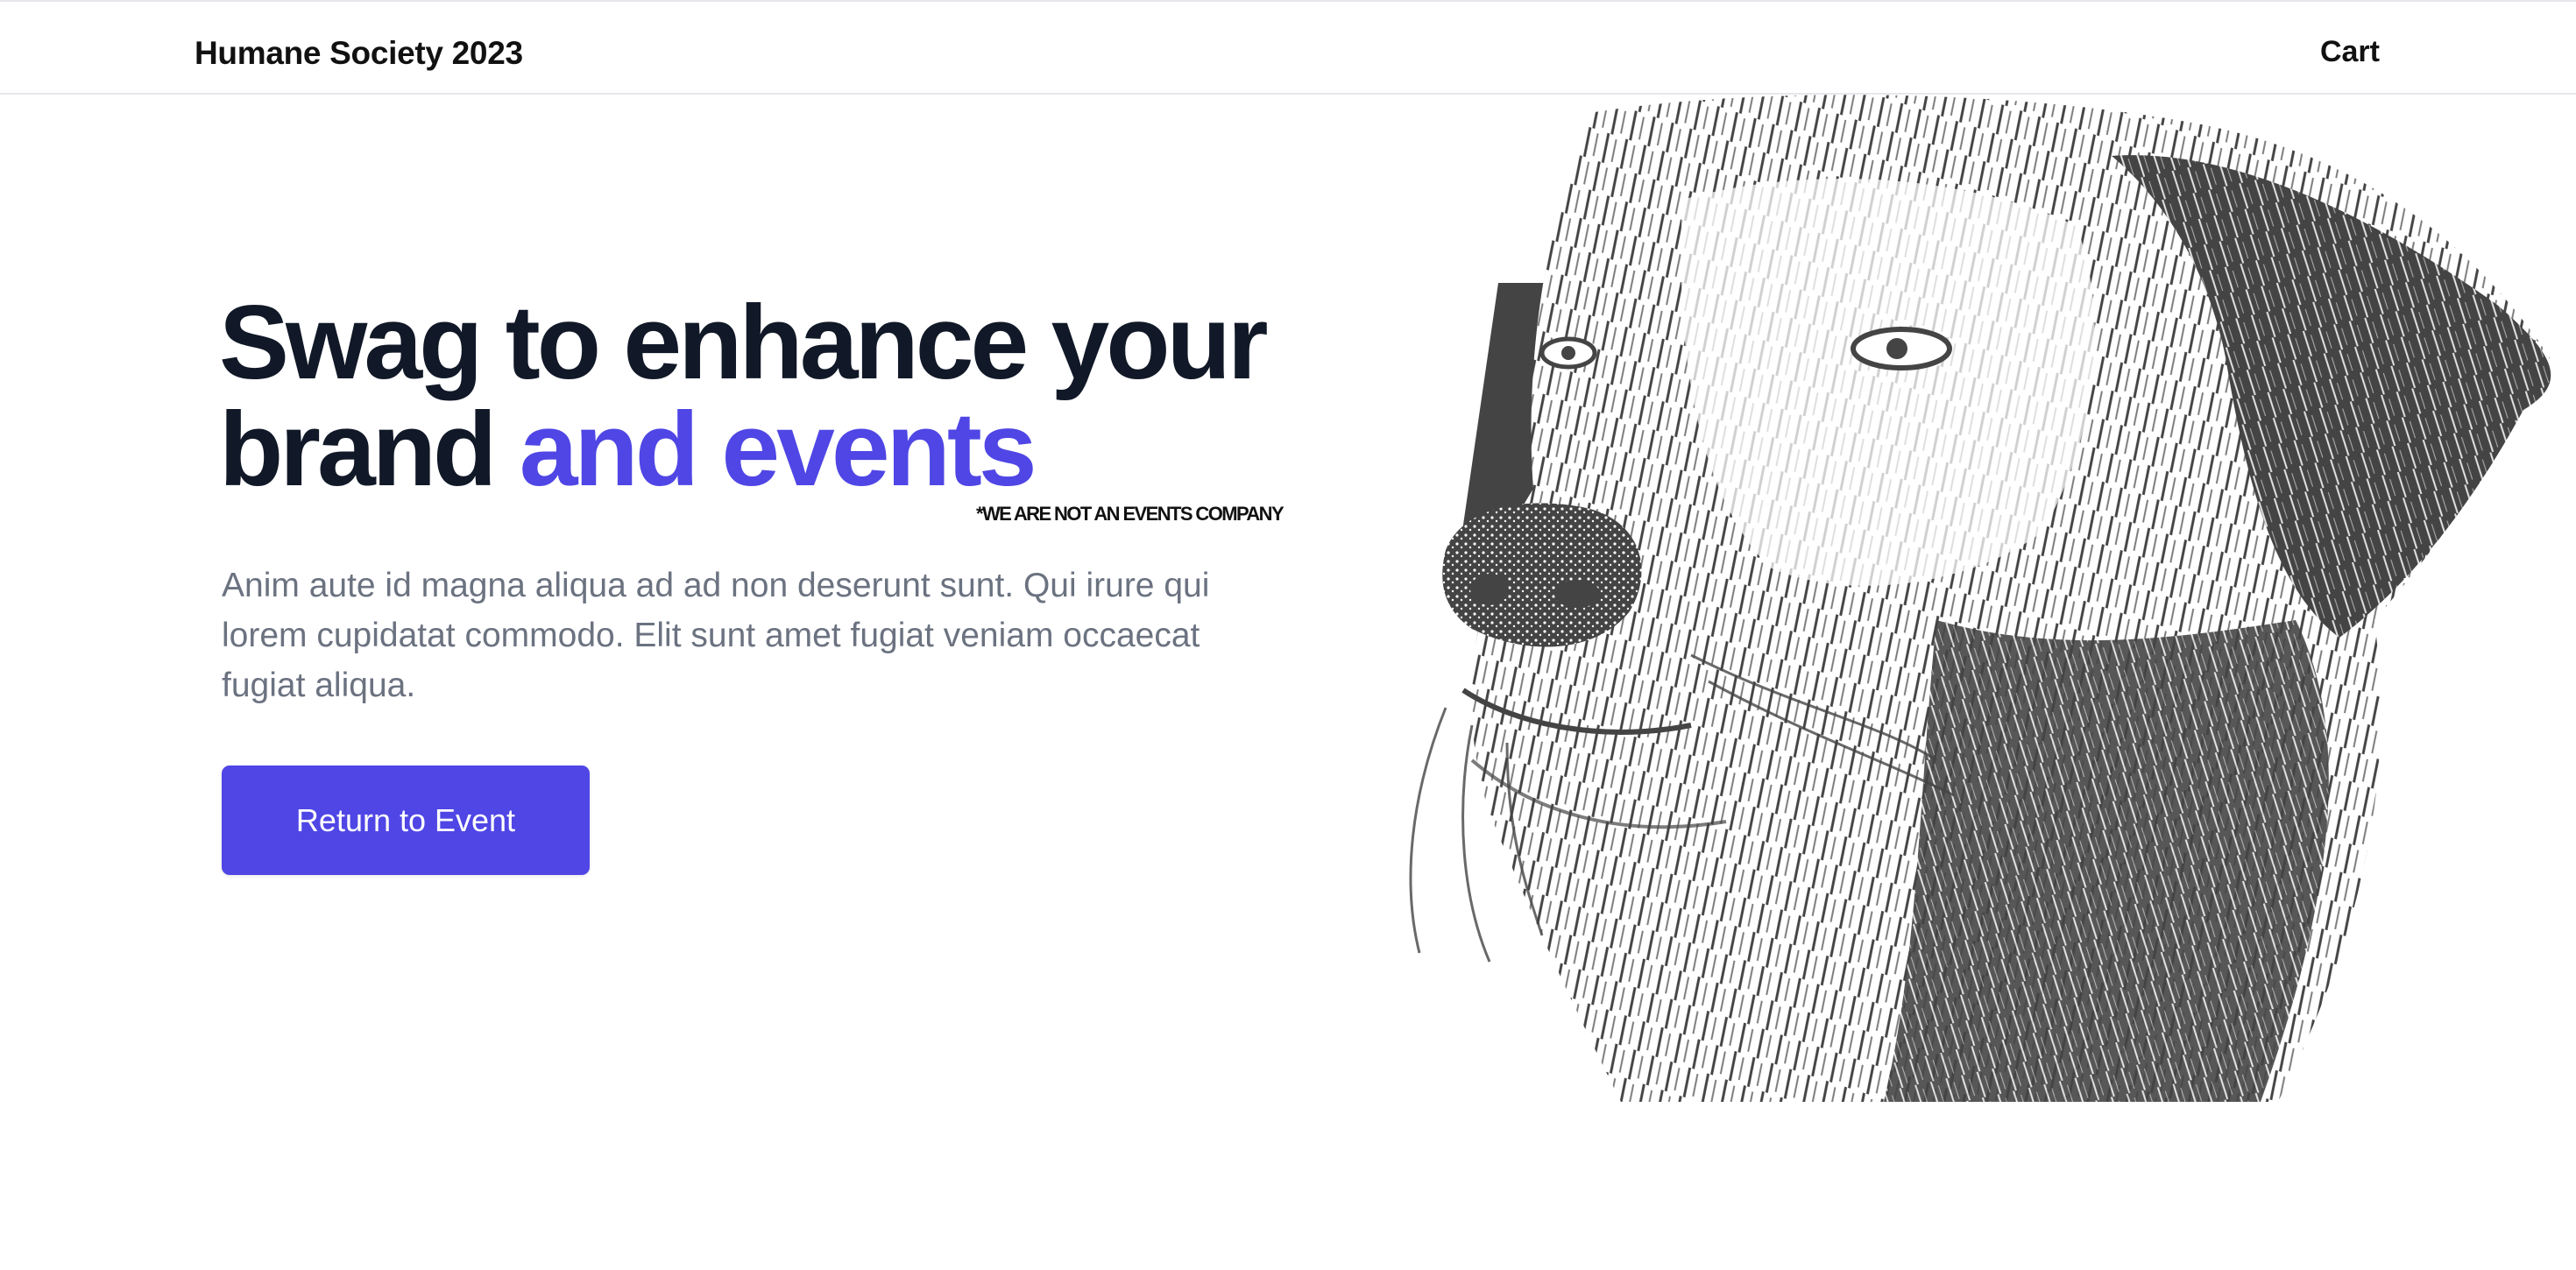 This screenshot has height=1270, width=2576. I want to click on site-header: Humane Society 2023 Cart, so click(1288, 47).